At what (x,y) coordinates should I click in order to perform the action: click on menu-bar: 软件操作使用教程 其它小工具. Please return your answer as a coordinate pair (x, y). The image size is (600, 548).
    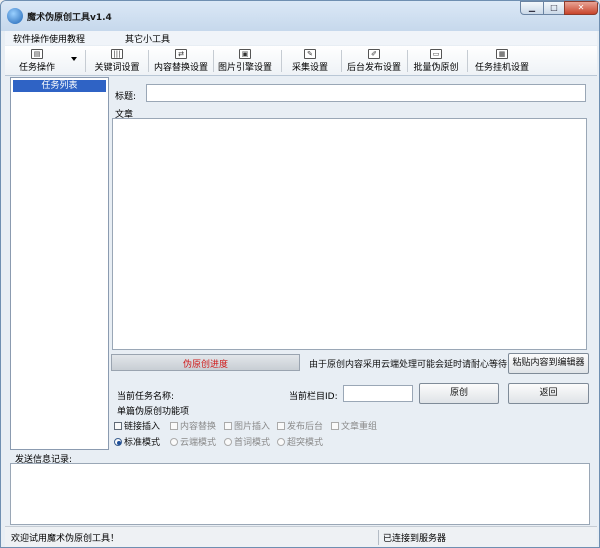
    Looking at the image, I should click on (301, 38).